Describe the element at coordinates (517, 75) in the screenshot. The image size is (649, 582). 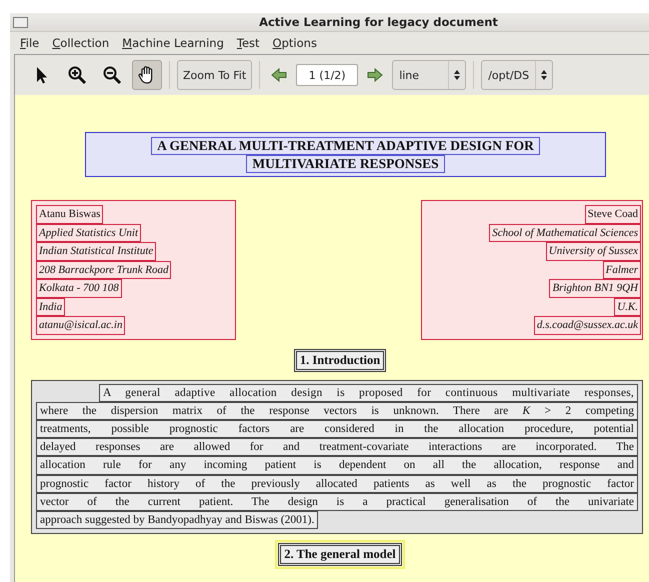
I see `path-dropdown: /opt/DS` at that location.